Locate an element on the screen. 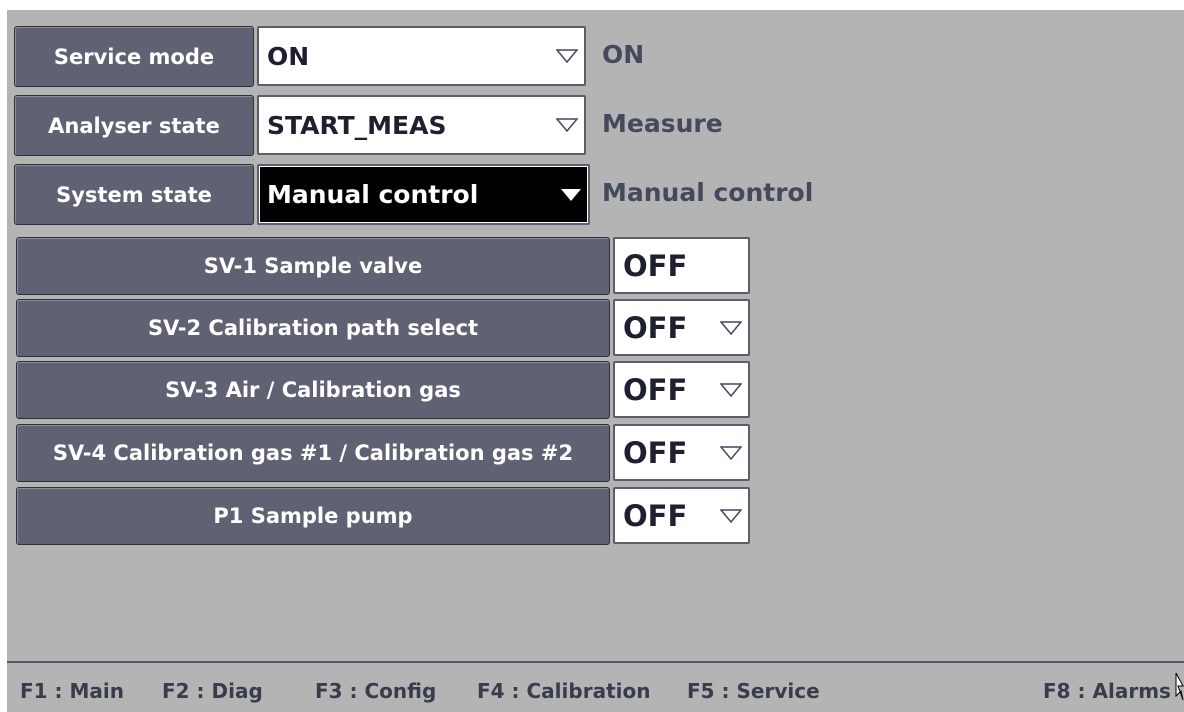 The image size is (1184, 712). left-border is located at coordinates (3, 356).